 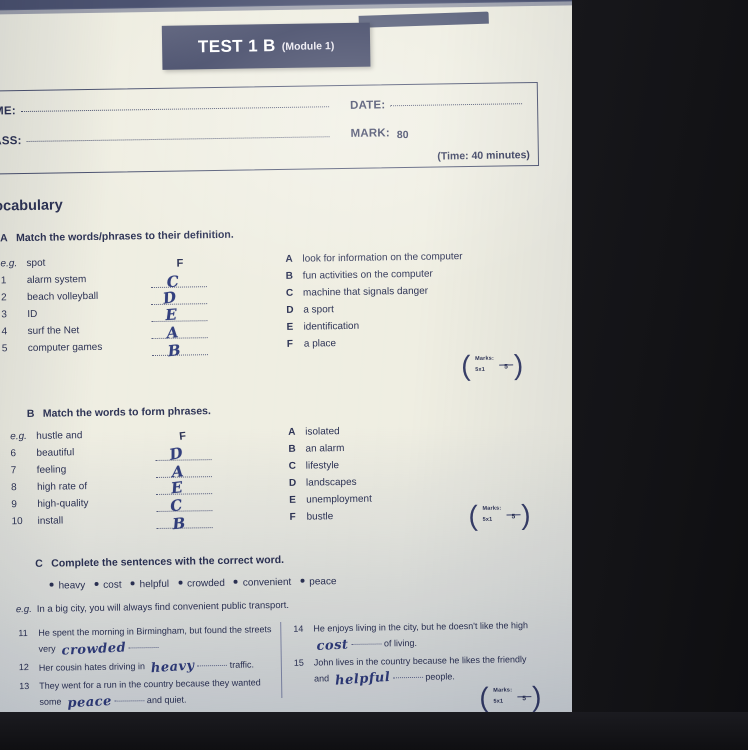 What do you see at coordinates (23, 633) in the screenshot?
I see `question-number: 11` at bounding box center [23, 633].